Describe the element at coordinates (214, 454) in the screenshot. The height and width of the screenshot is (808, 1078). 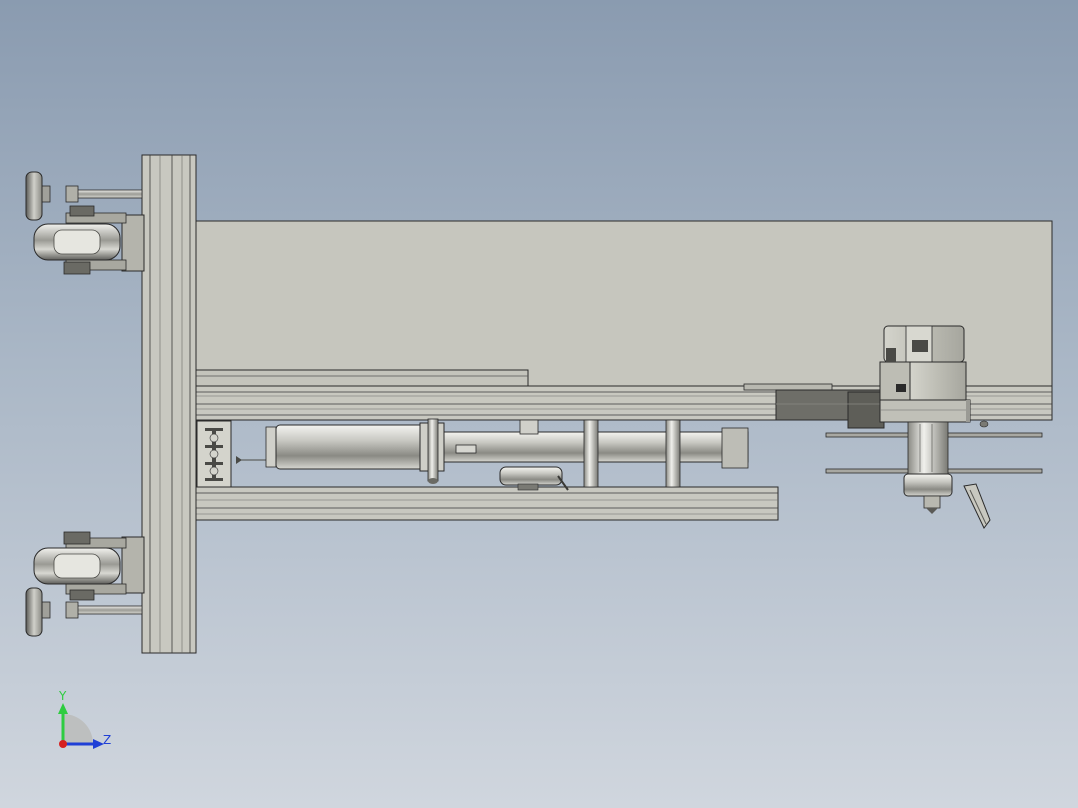
I see `extrusion-profile-end` at that location.